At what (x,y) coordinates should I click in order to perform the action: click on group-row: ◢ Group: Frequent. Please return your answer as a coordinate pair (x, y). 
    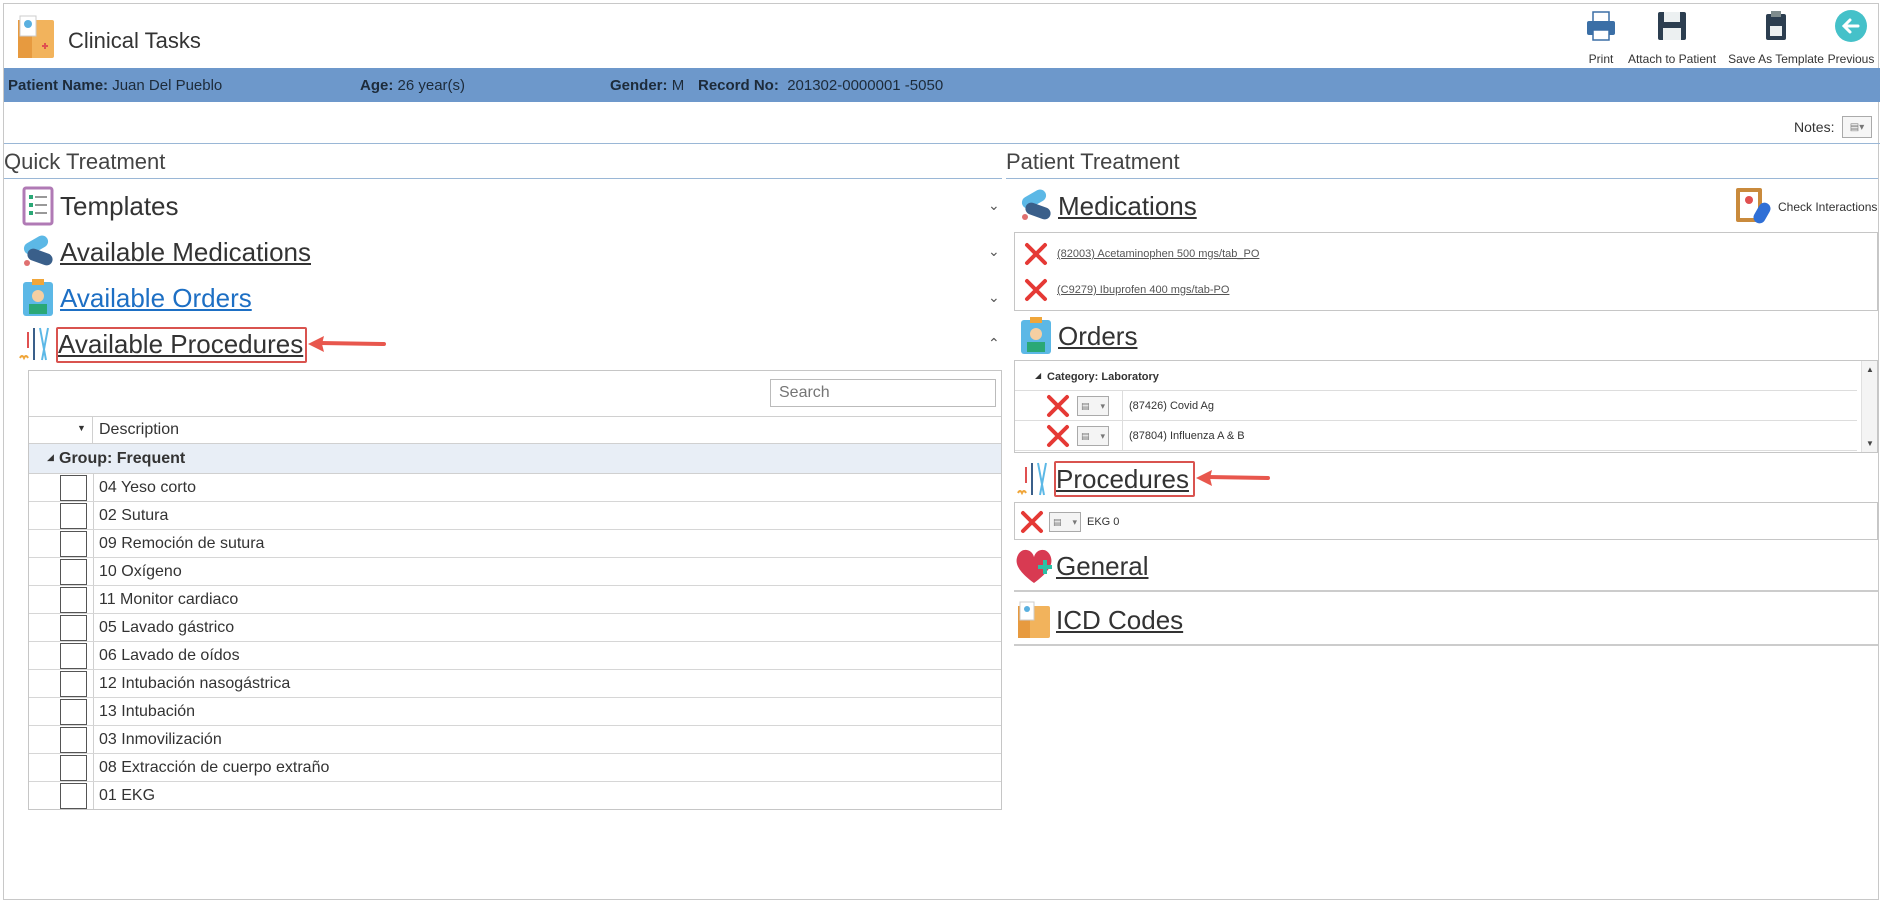
    Looking at the image, I should click on (515, 459).